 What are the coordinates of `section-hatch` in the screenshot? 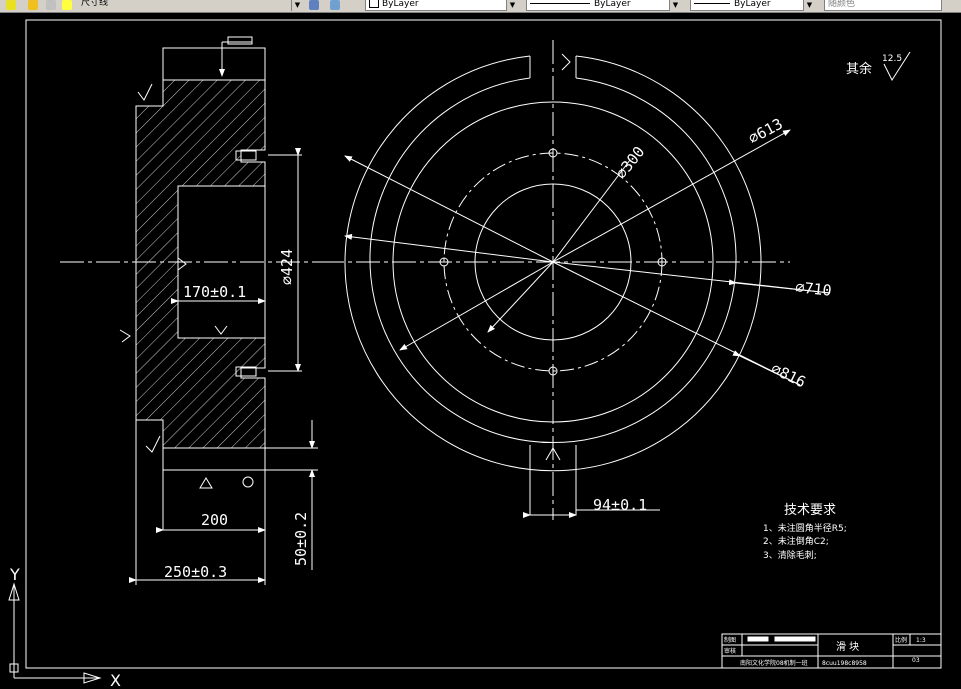 It's located at (200, 264).